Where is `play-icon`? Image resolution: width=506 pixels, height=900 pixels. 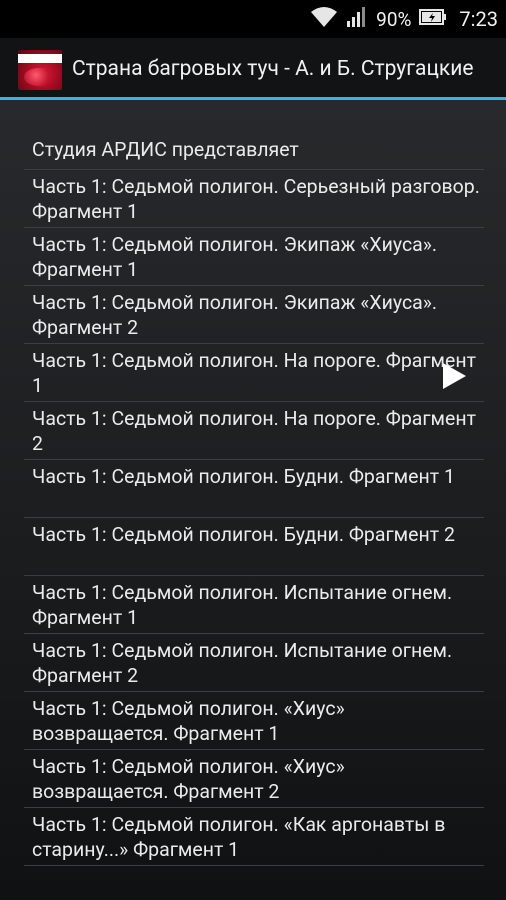
play-icon is located at coordinates (454, 376).